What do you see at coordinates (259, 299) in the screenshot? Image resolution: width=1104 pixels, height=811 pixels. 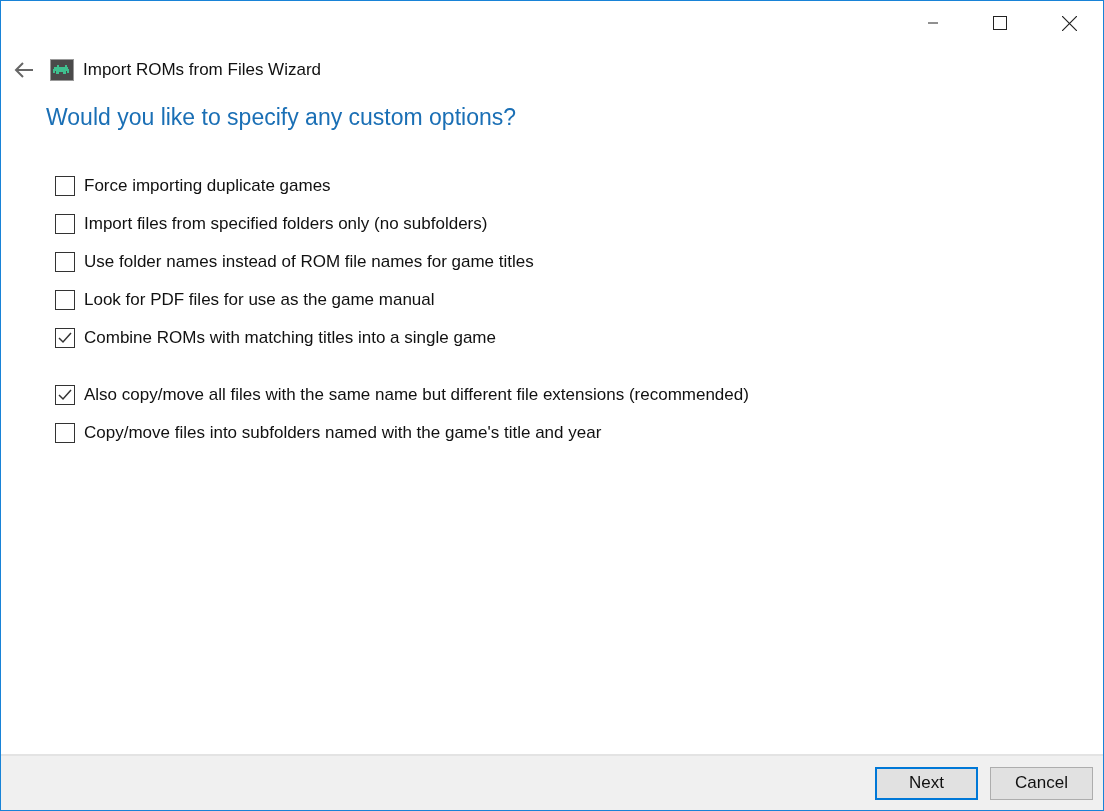 I see `option-label: Look for PDF files for use as the game manual` at bounding box center [259, 299].